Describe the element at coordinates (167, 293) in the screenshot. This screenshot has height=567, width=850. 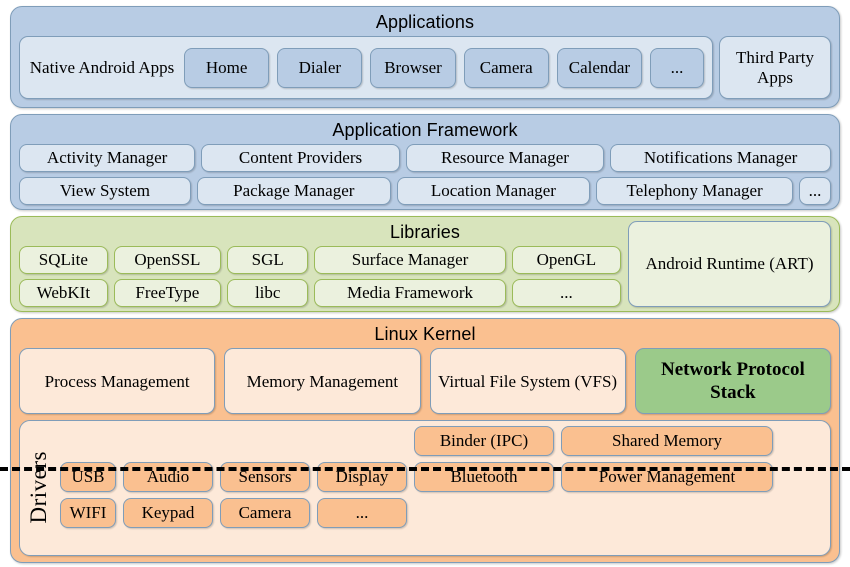
I see `library-freetype: FreeType` at that location.